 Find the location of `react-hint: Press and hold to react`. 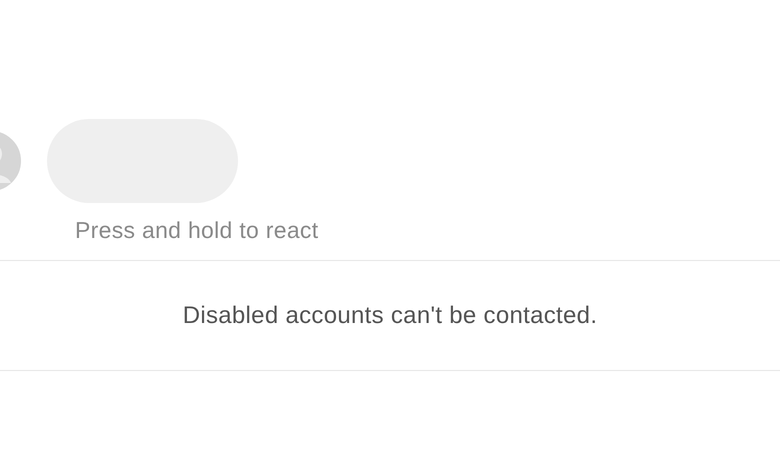

react-hint: Press and hold to react is located at coordinates (197, 230).